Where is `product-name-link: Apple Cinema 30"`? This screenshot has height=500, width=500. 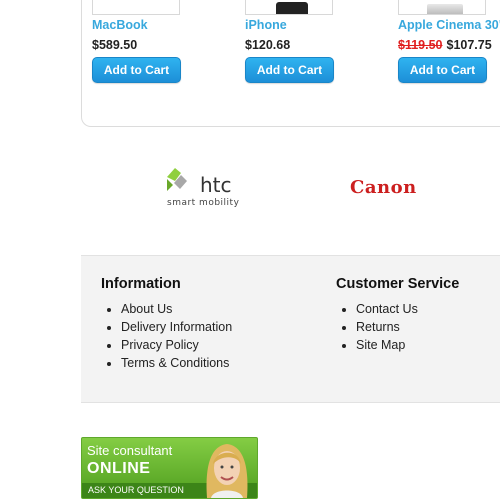 product-name-link: Apple Cinema 30" is located at coordinates (449, 25).